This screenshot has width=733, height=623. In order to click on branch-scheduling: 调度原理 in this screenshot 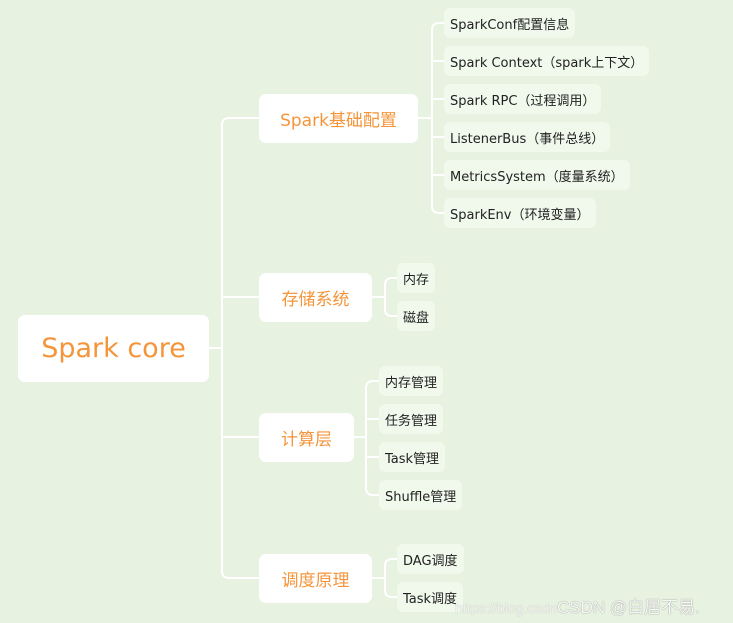, I will do `click(315, 578)`.